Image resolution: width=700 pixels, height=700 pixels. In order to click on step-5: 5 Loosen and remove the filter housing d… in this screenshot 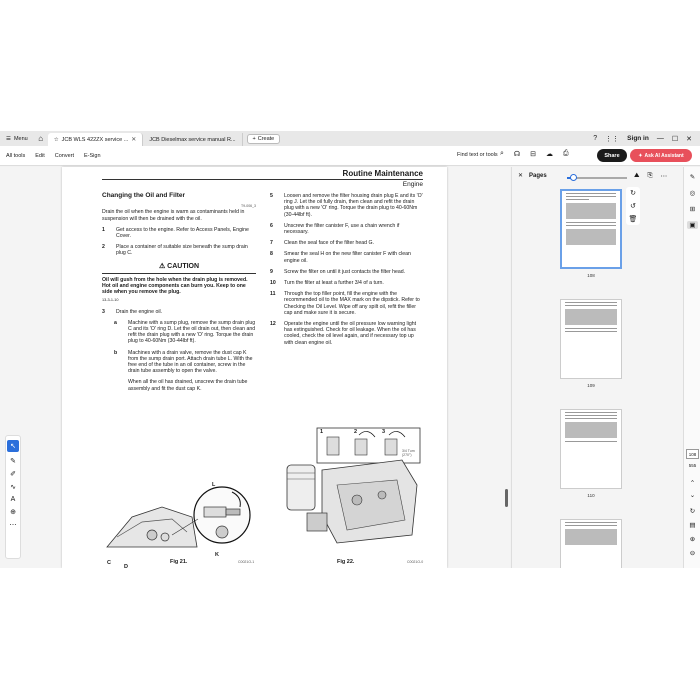, I will do `click(347, 205)`.